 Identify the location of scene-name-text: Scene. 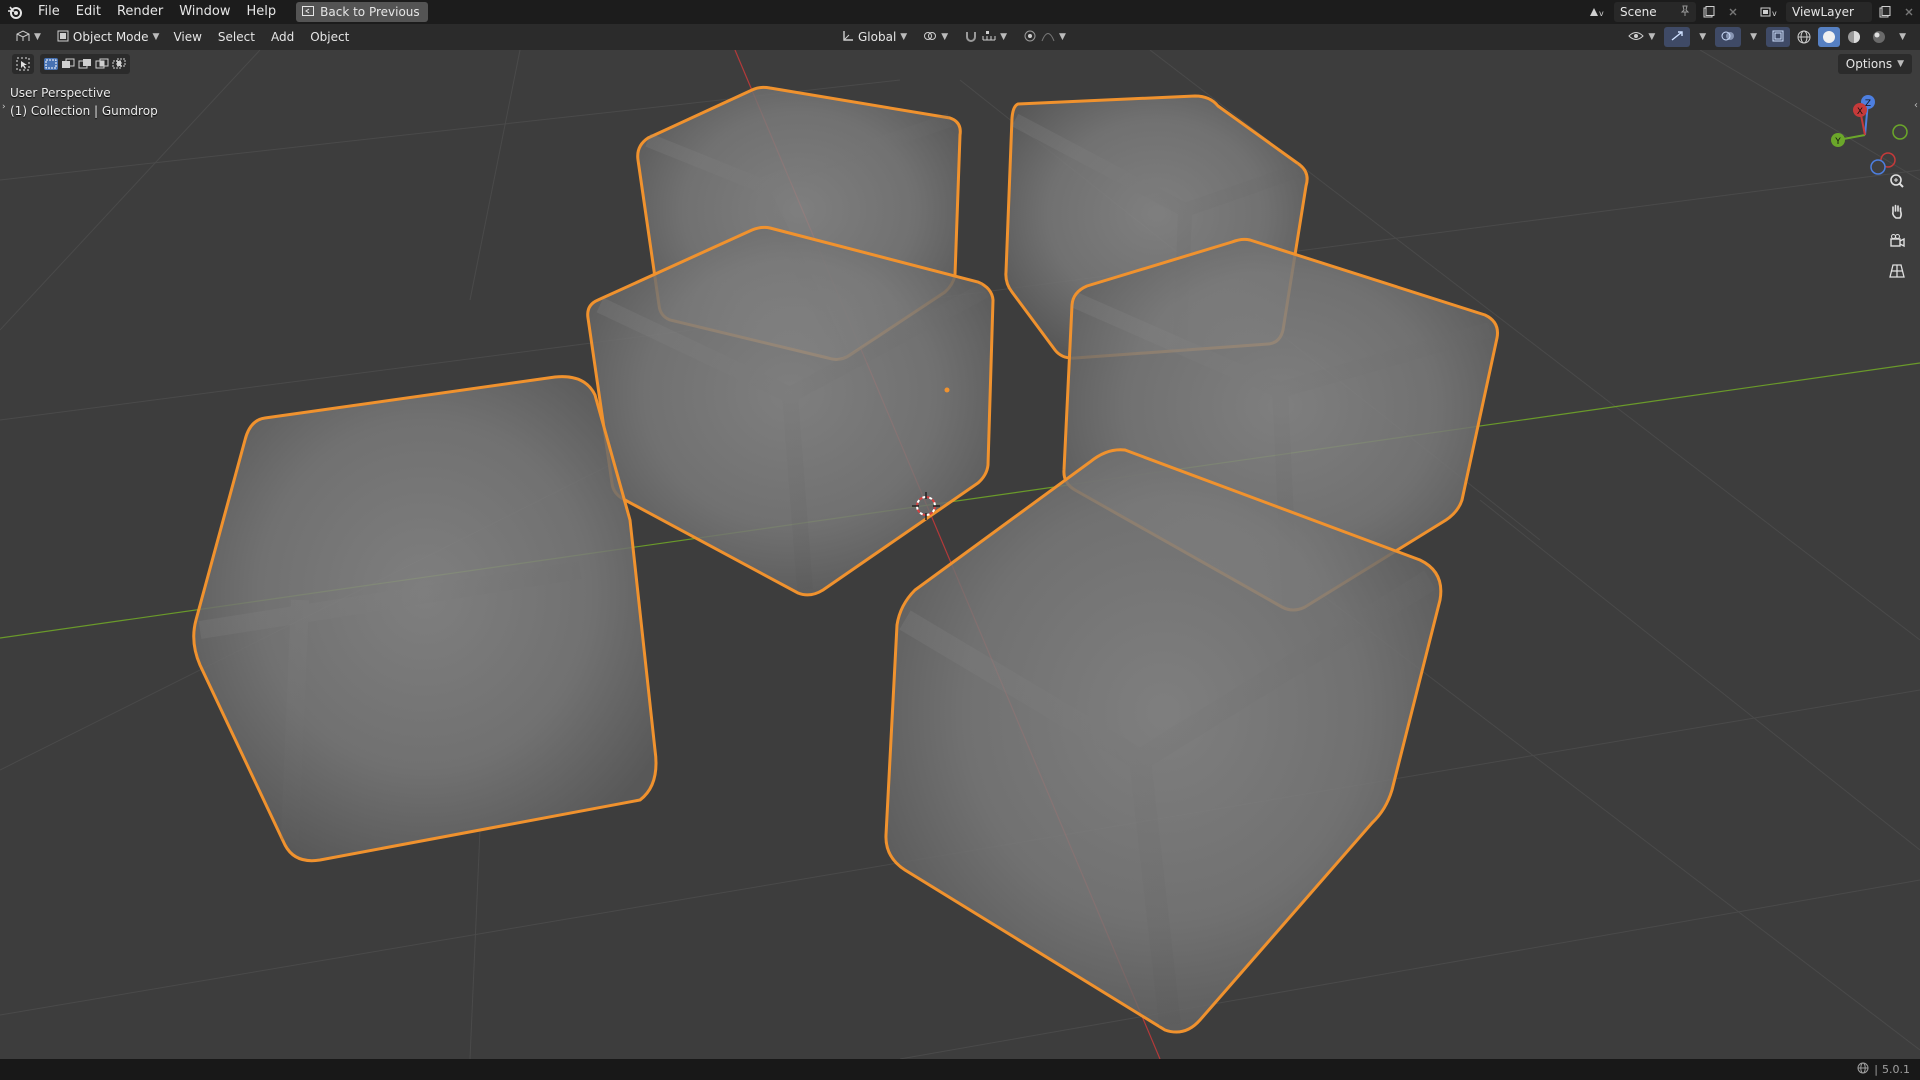
(1638, 12).